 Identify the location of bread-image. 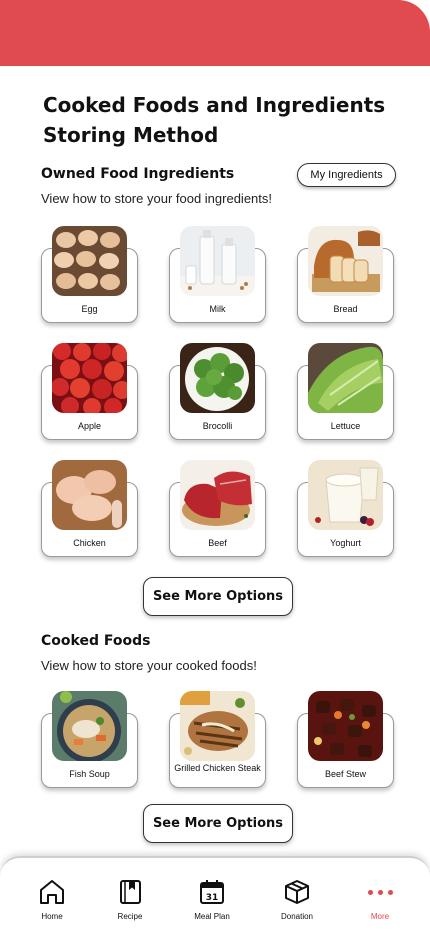
(345, 261).